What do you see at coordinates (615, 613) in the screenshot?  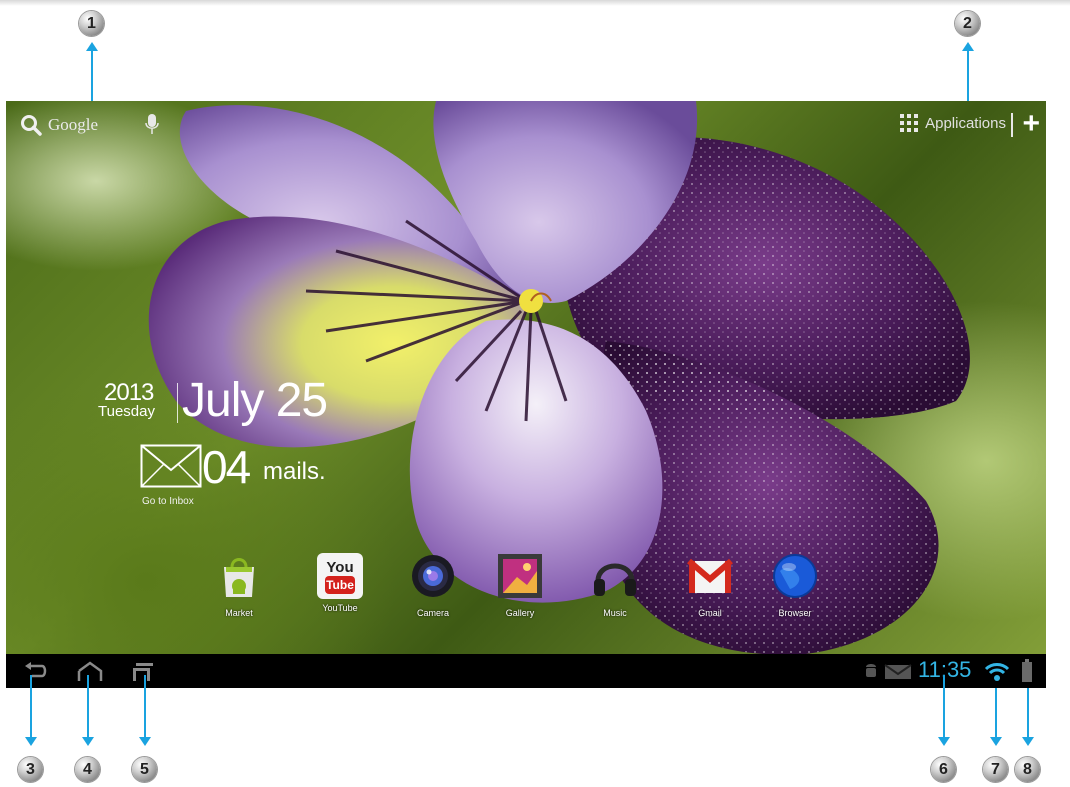 I see `dock-app-label: Music` at bounding box center [615, 613].